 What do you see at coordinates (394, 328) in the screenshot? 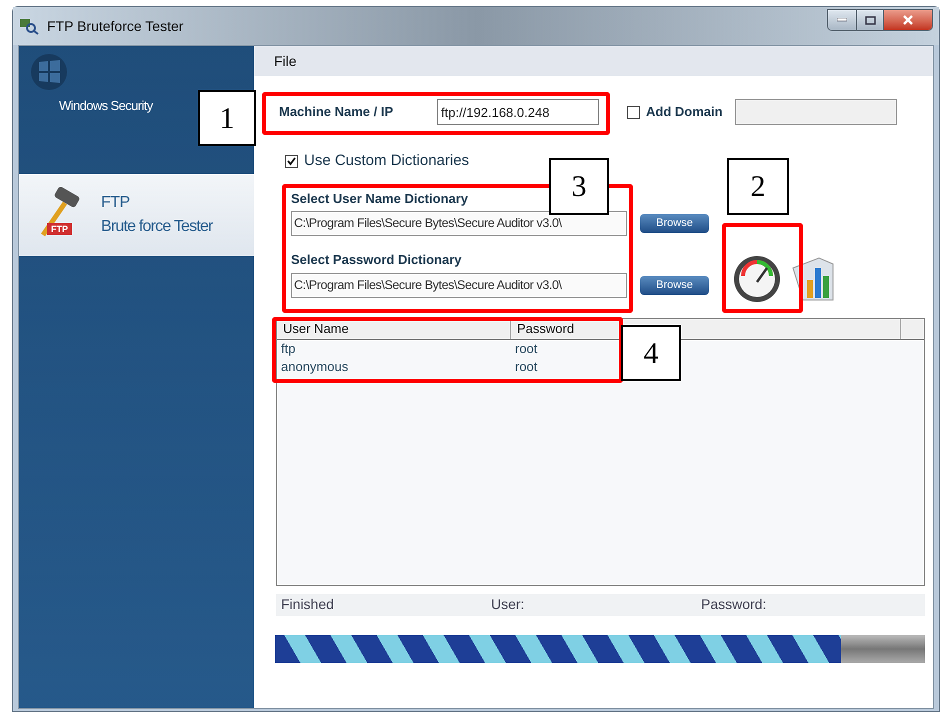
I see `column-header: User Name` at bounding box center [394, 328].